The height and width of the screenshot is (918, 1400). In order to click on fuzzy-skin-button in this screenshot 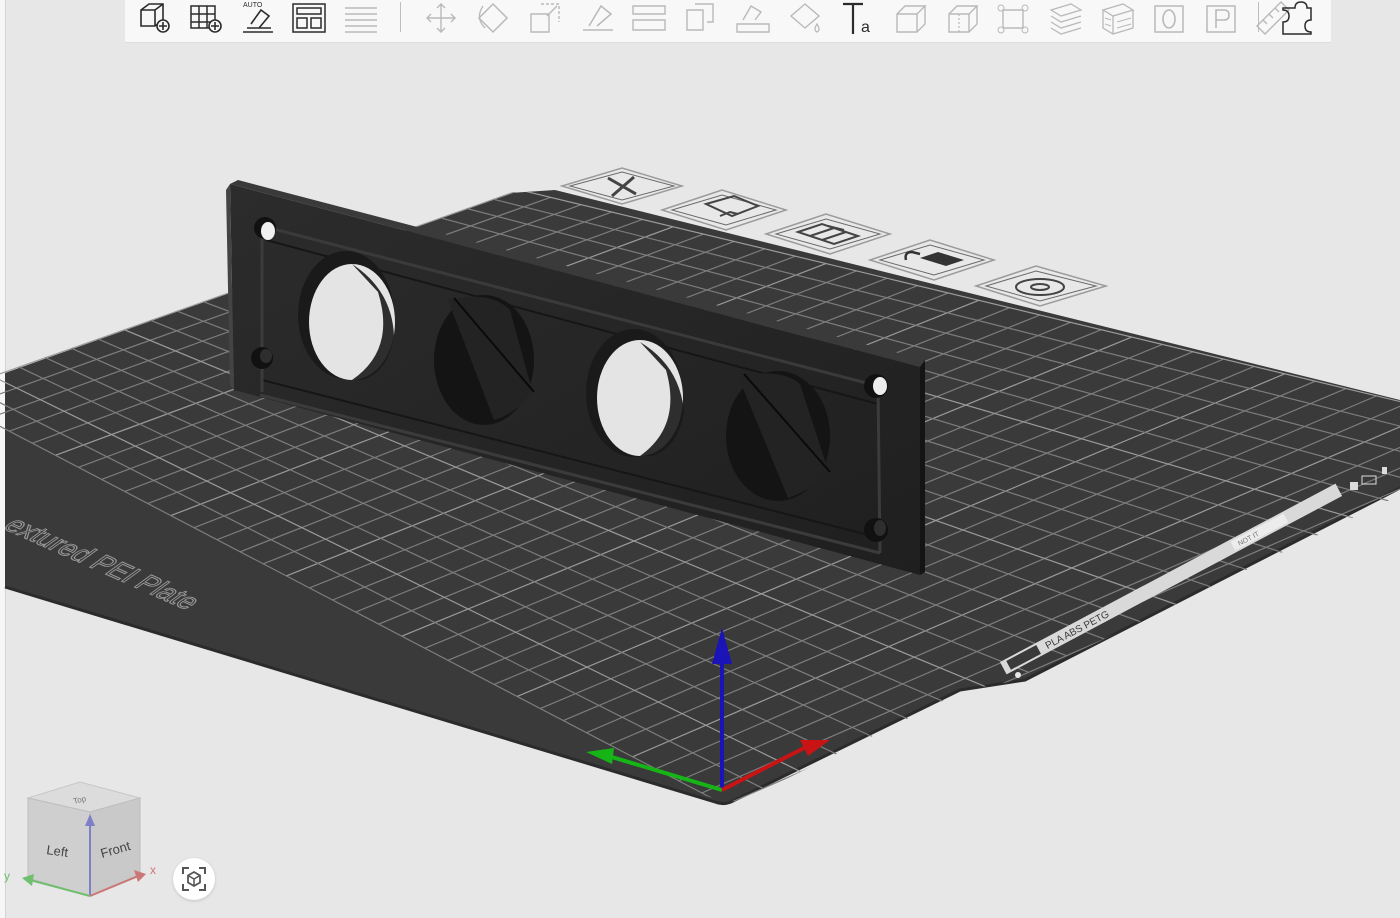, I will do `click(1117, 18)`.